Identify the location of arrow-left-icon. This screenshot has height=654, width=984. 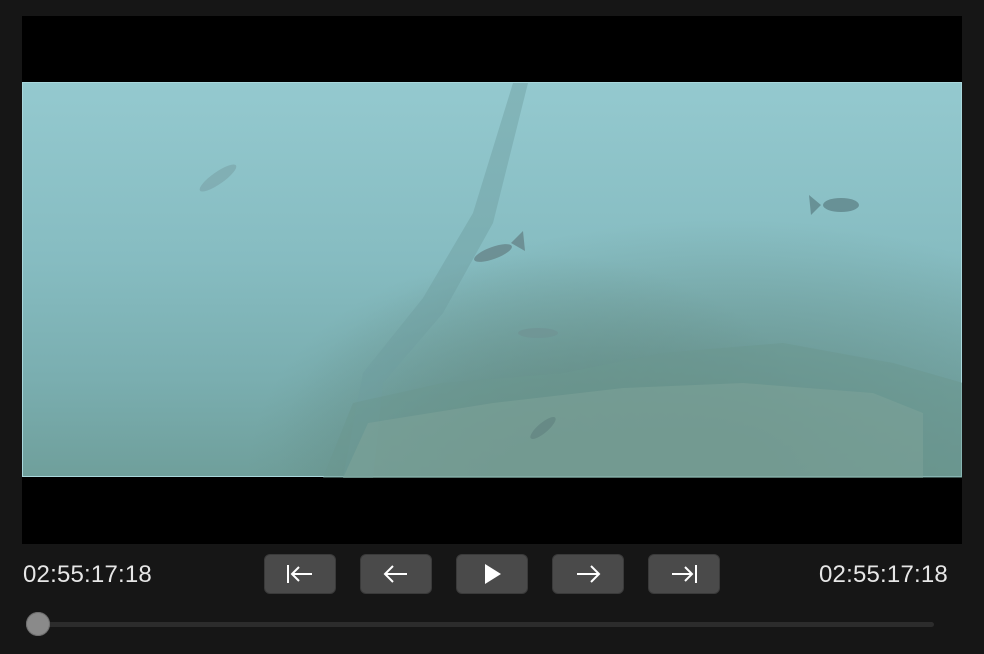
(396, 574).